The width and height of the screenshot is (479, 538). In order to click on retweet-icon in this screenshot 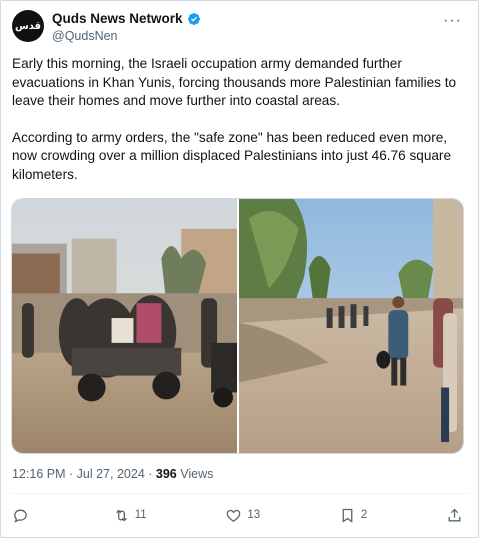, I will do `click(121, 515)`.